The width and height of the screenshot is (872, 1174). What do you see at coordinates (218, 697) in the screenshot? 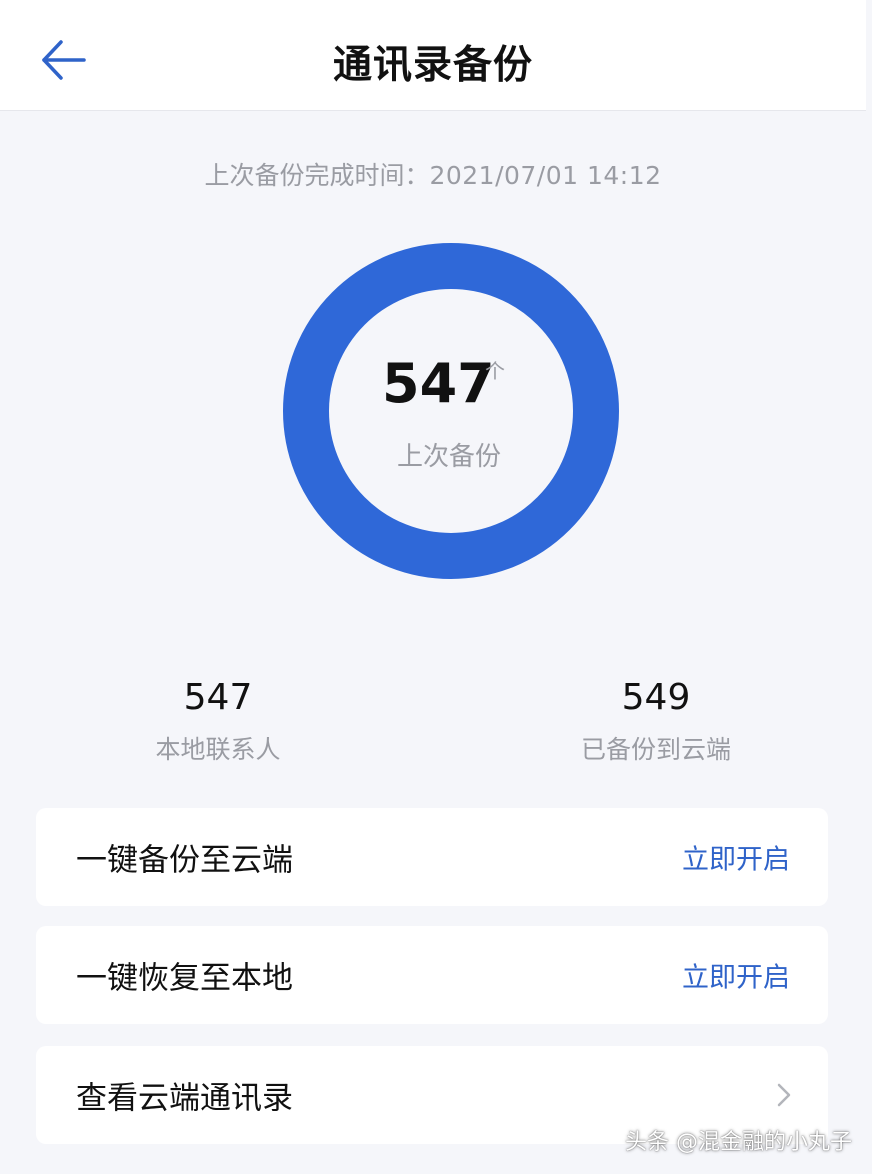
I see `local-contacts-count: 547` at bounding box center [218, 697].